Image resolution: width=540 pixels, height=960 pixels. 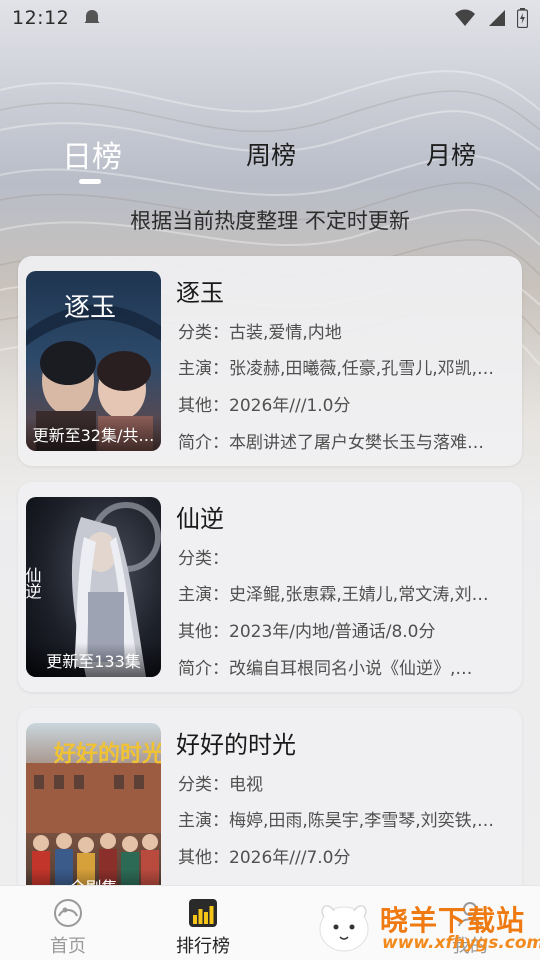 What do you see at coordinates (307, 632) in the screenshot?
I see `item-other: 其他：2023年/内地/普通话/8.0分` at bounding box center [307, 632].